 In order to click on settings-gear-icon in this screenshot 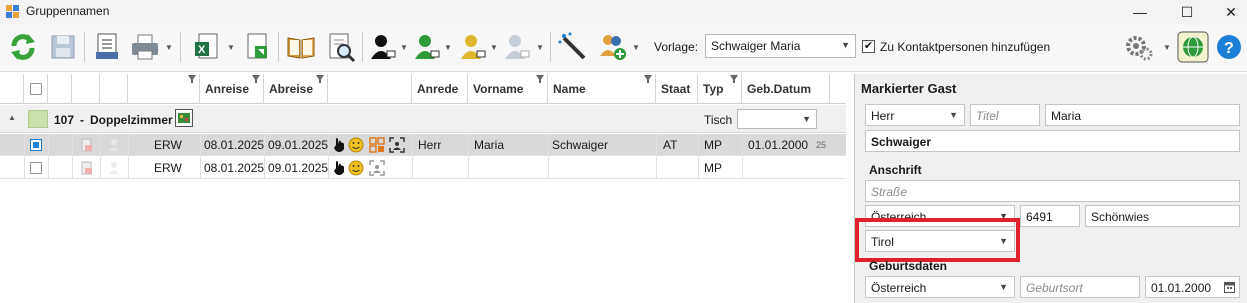, I will do `click(1139, 47)`.